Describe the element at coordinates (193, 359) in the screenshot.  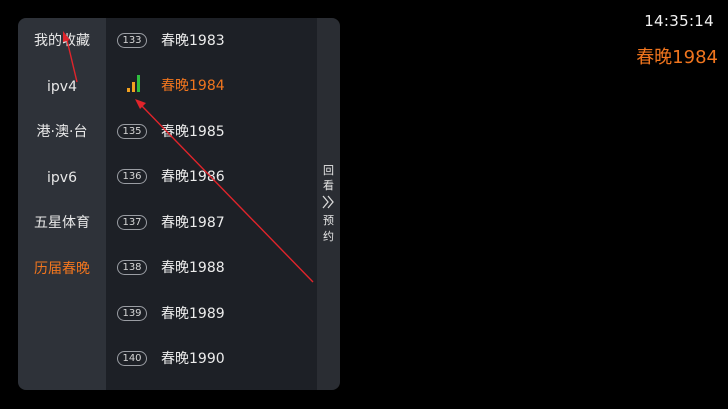
I see `channel-name: 春晚1990` at that location.